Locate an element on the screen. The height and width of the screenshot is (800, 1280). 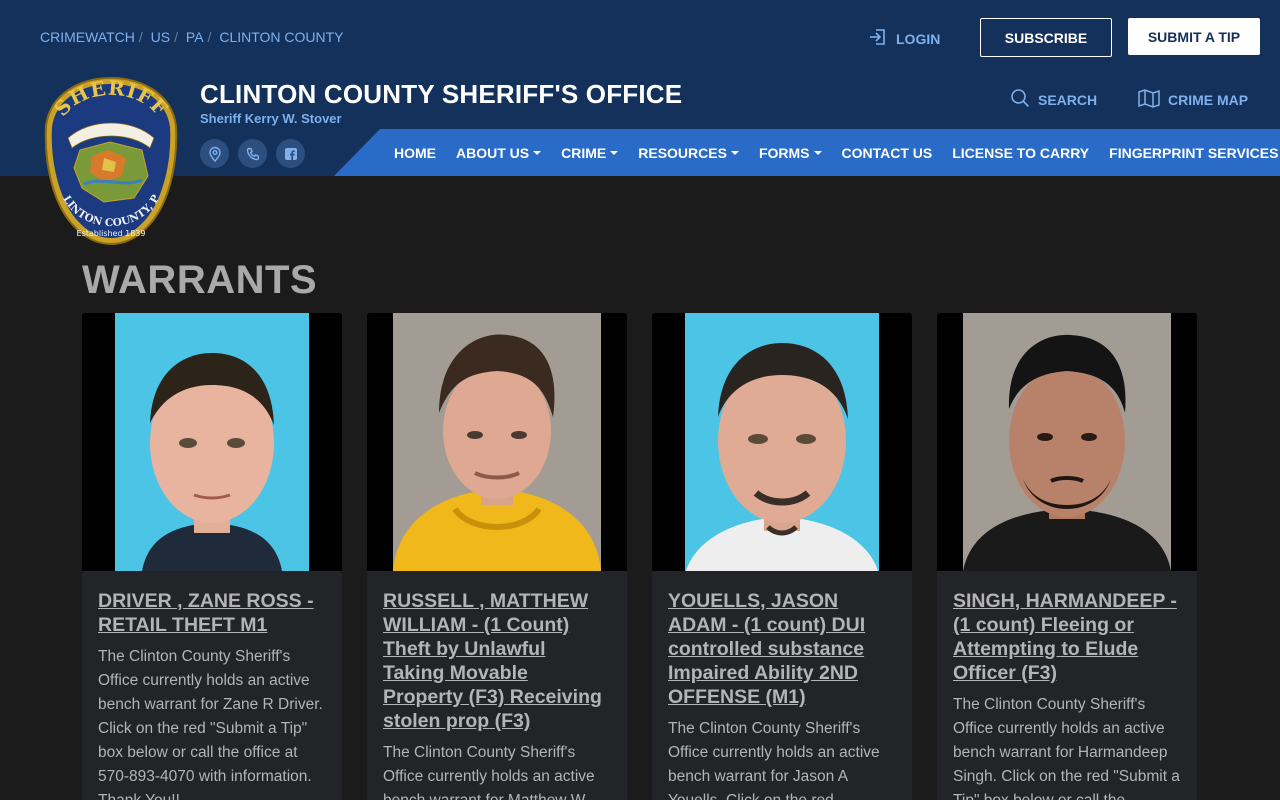
nav-forms: FORMS is located at coordinates (790, 153).